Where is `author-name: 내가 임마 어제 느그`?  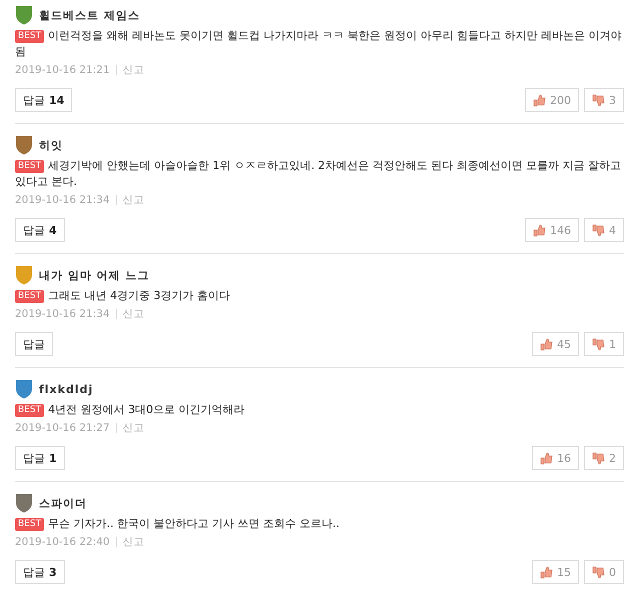 author-name: 내가 임마 어제 느그 is located at coordinates (94, 275).